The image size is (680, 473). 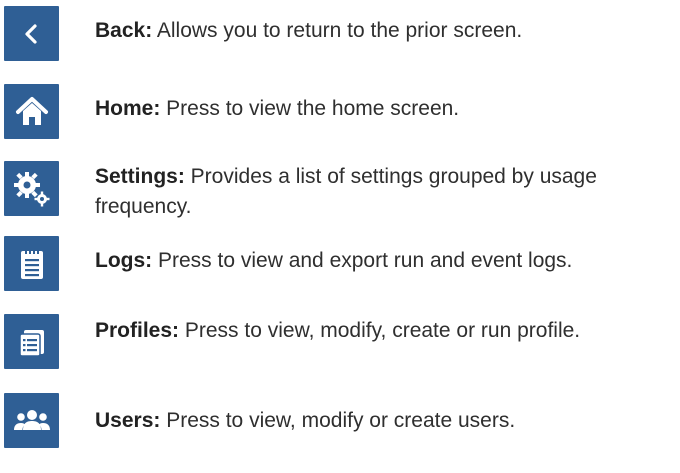 I want to click on clipboard-log-icon, so click(x=31, y=263).